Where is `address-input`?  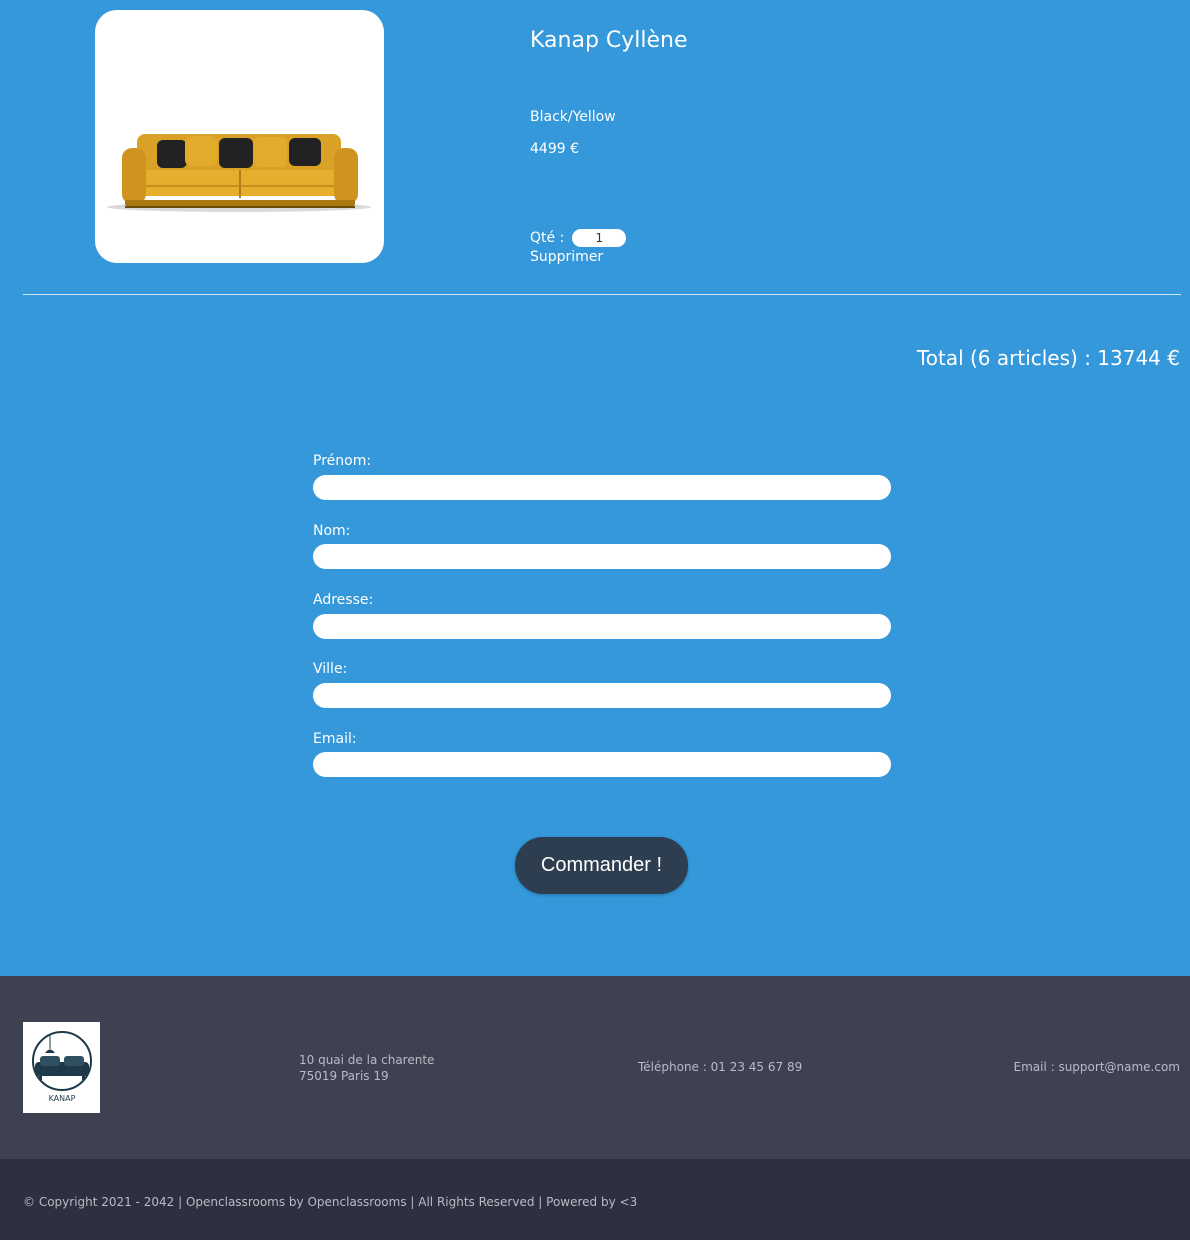 address-input is located at coordinates (602, 626).